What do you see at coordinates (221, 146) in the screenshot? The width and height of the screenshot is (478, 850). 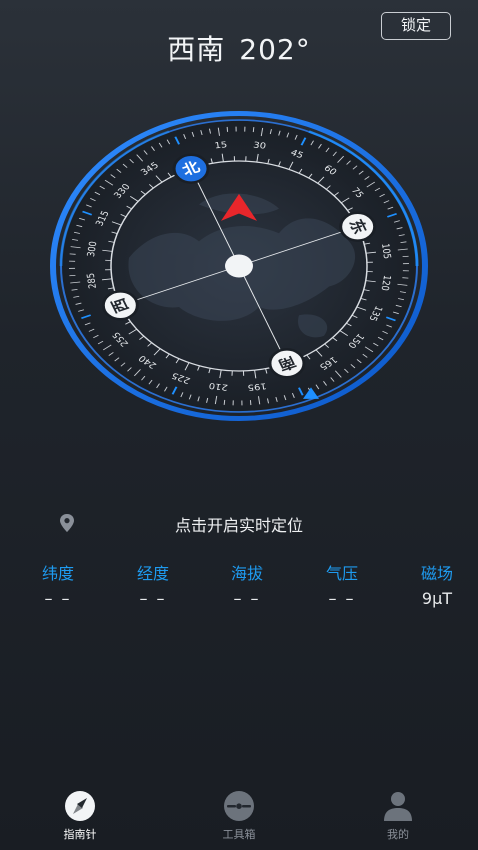 I see `degree-label: 15` at bounding box center [221, 146].